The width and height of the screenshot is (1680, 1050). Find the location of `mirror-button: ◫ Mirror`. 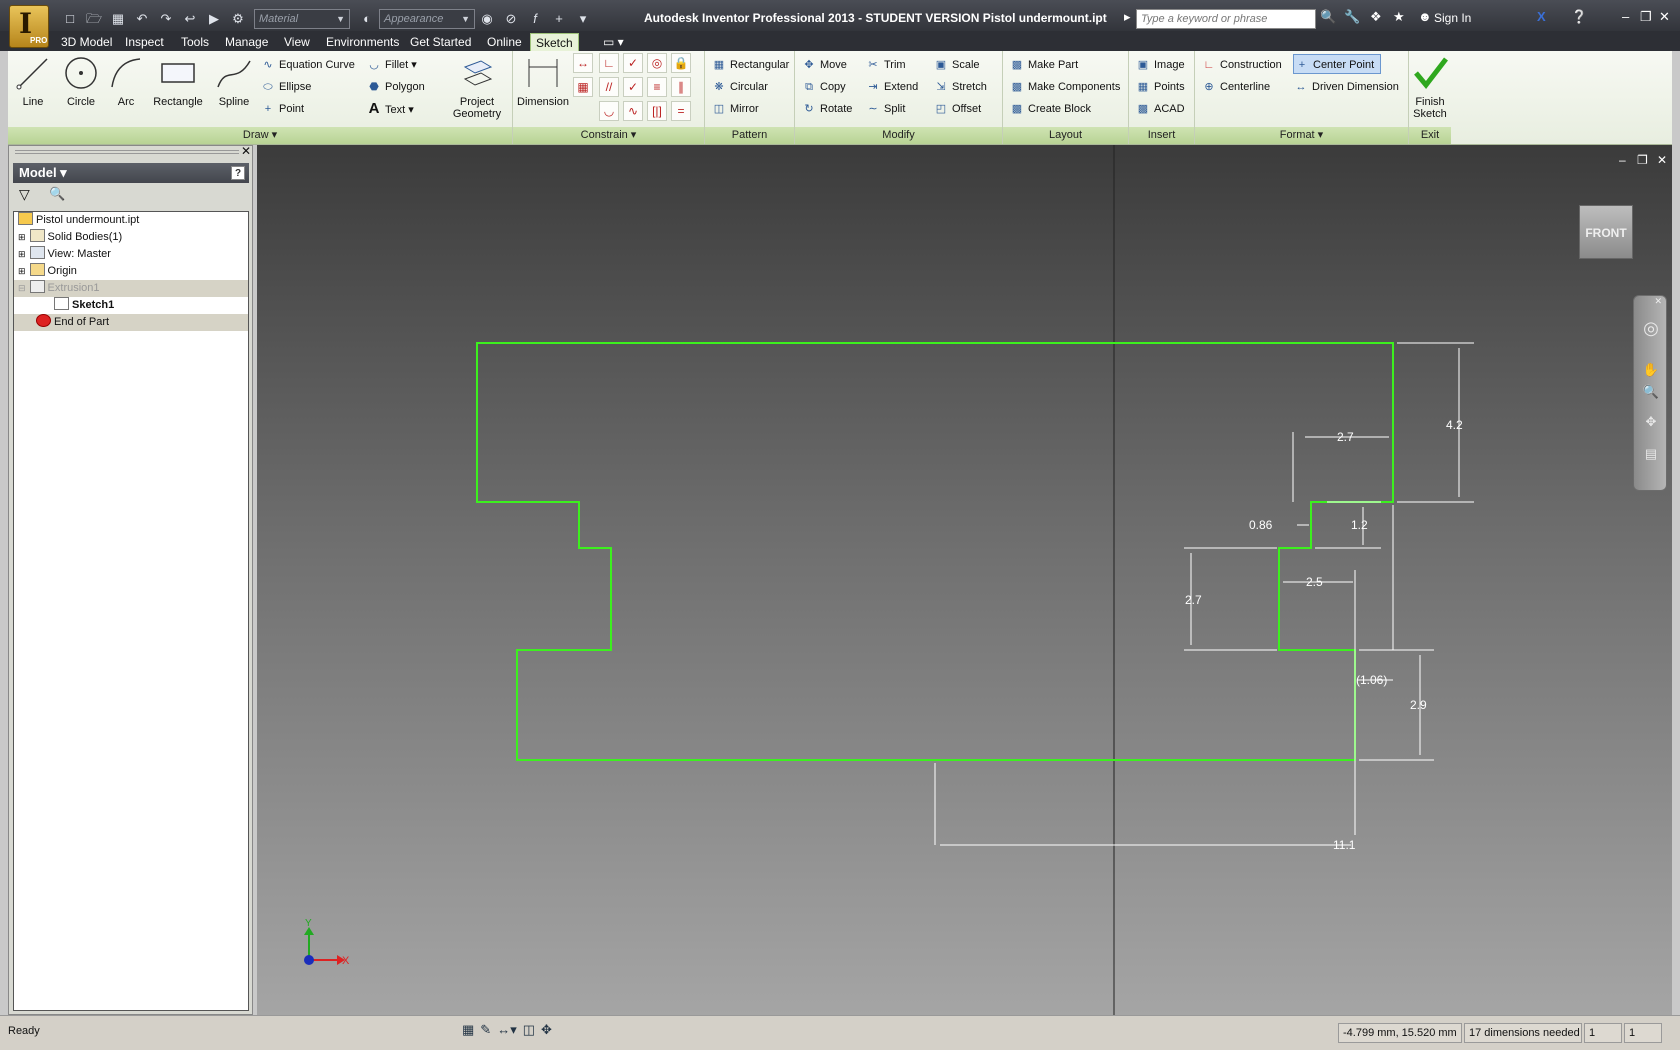

mirror-button: ◫ Mirror is located at coordinates (735, 109).